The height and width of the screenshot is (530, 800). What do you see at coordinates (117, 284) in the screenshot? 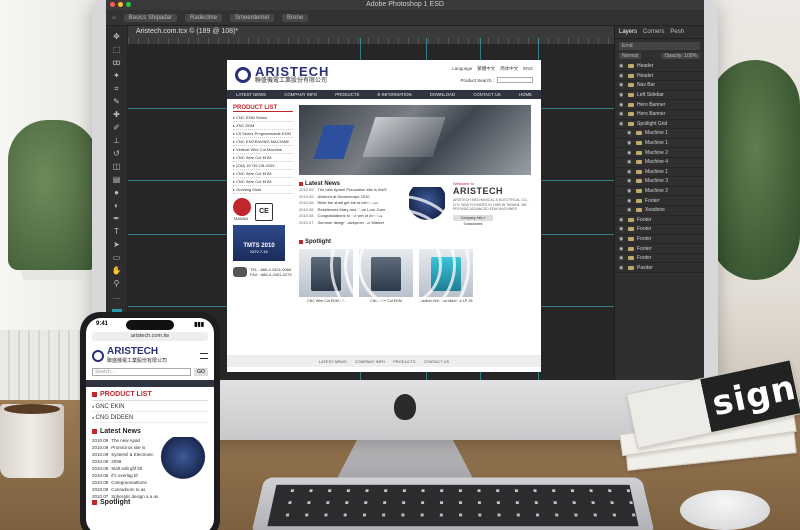
I see `zoom-tool-icon: ⚲` at bounding box center [117, 284].